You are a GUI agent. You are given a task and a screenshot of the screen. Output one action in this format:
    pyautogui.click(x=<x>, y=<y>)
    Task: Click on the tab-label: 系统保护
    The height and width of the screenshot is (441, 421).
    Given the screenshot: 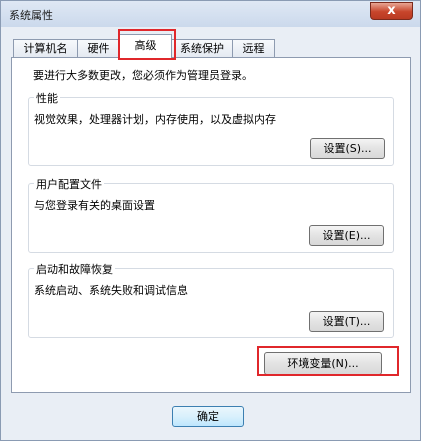 What is the action you would take?
    pyautogui.click(x=202, y=48)
    